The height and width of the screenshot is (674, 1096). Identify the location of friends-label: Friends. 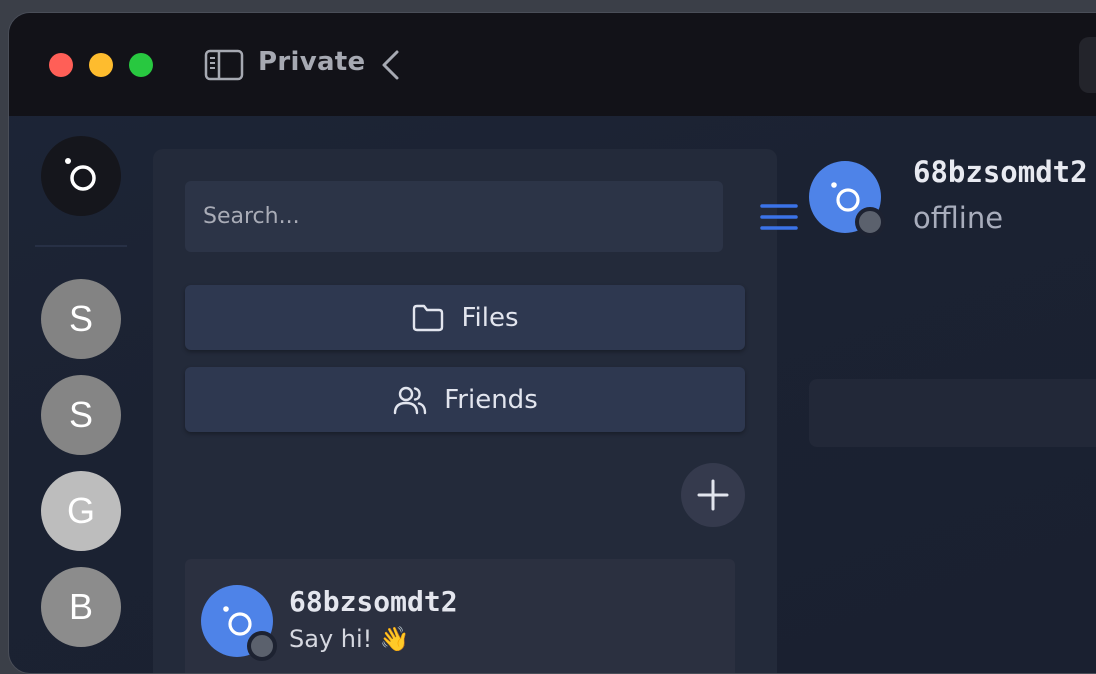
(491, 399).